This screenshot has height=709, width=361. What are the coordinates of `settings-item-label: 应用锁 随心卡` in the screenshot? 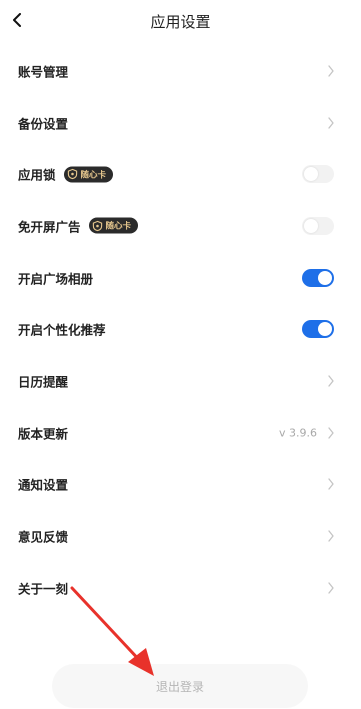 It's located at (66, 174).